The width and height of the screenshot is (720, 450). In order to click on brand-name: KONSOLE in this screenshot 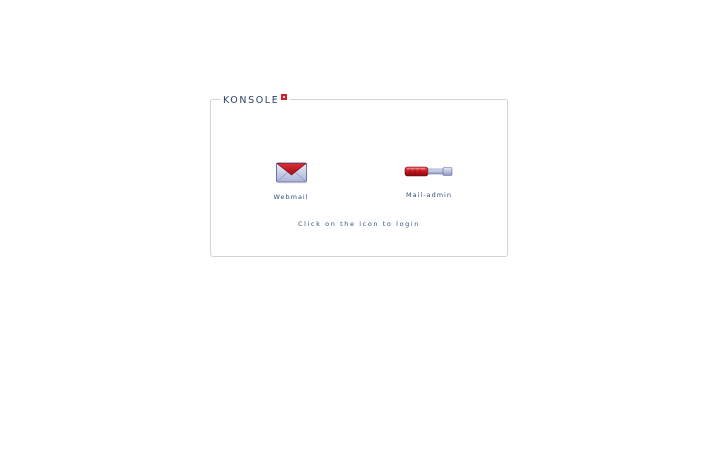, I will do `click(251, 100)`.